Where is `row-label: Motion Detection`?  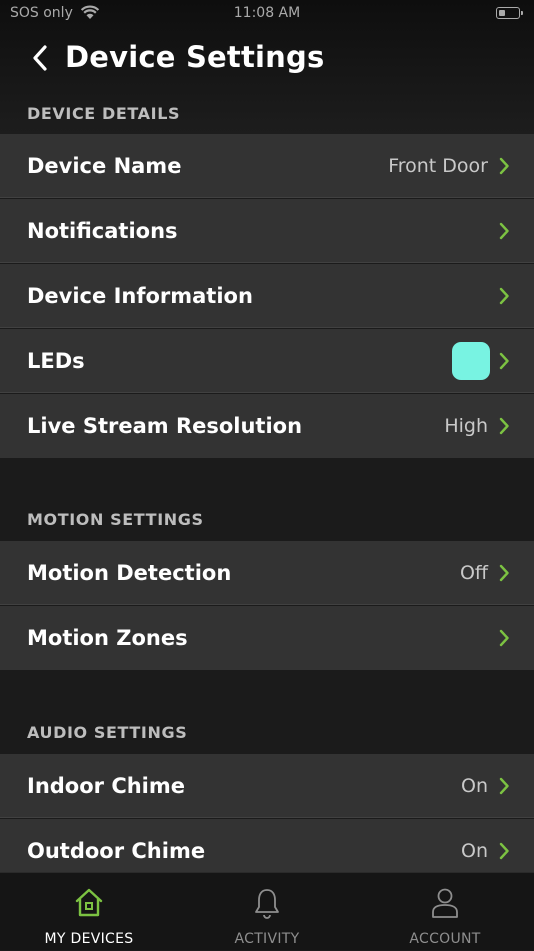 row-label: Motion Detection is located at coordinates (129, 573).